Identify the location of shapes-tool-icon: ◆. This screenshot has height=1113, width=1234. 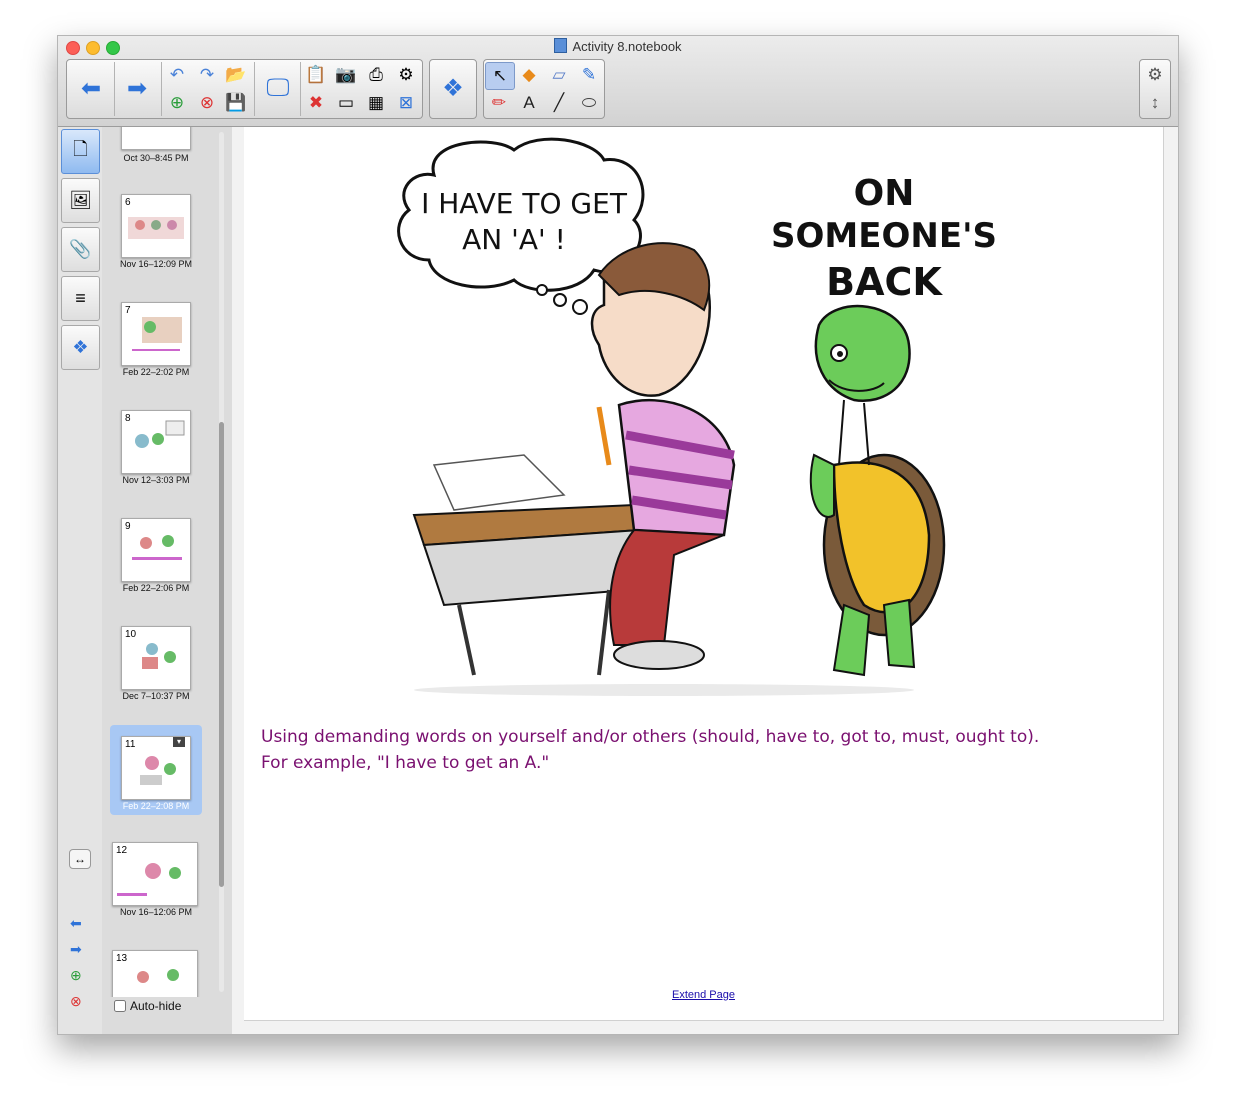
(529, 75).